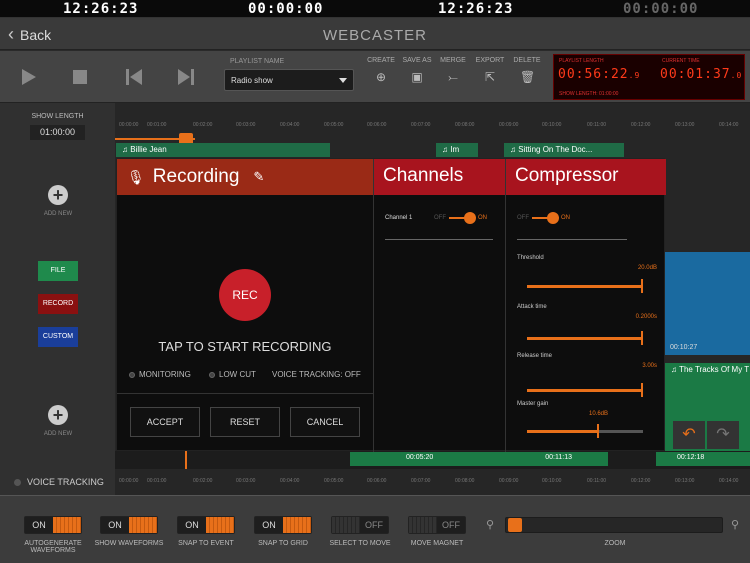  I want to click on low-cut-option: LOW CUT, so click(232, 374).